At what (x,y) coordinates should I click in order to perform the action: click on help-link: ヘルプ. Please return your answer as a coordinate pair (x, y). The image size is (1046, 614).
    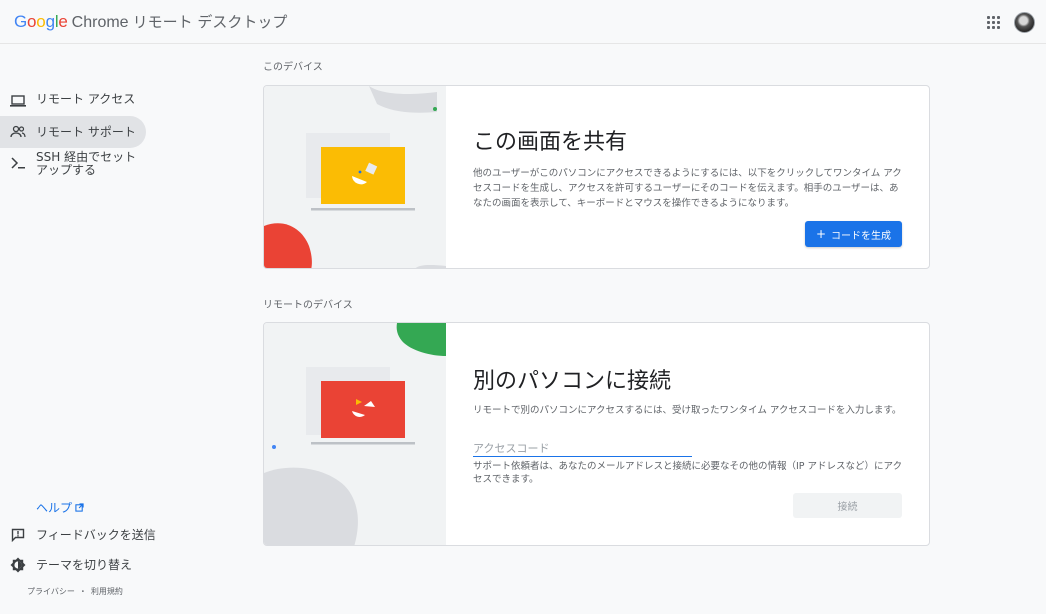
    Looking at the image, I should click on (60, 507).